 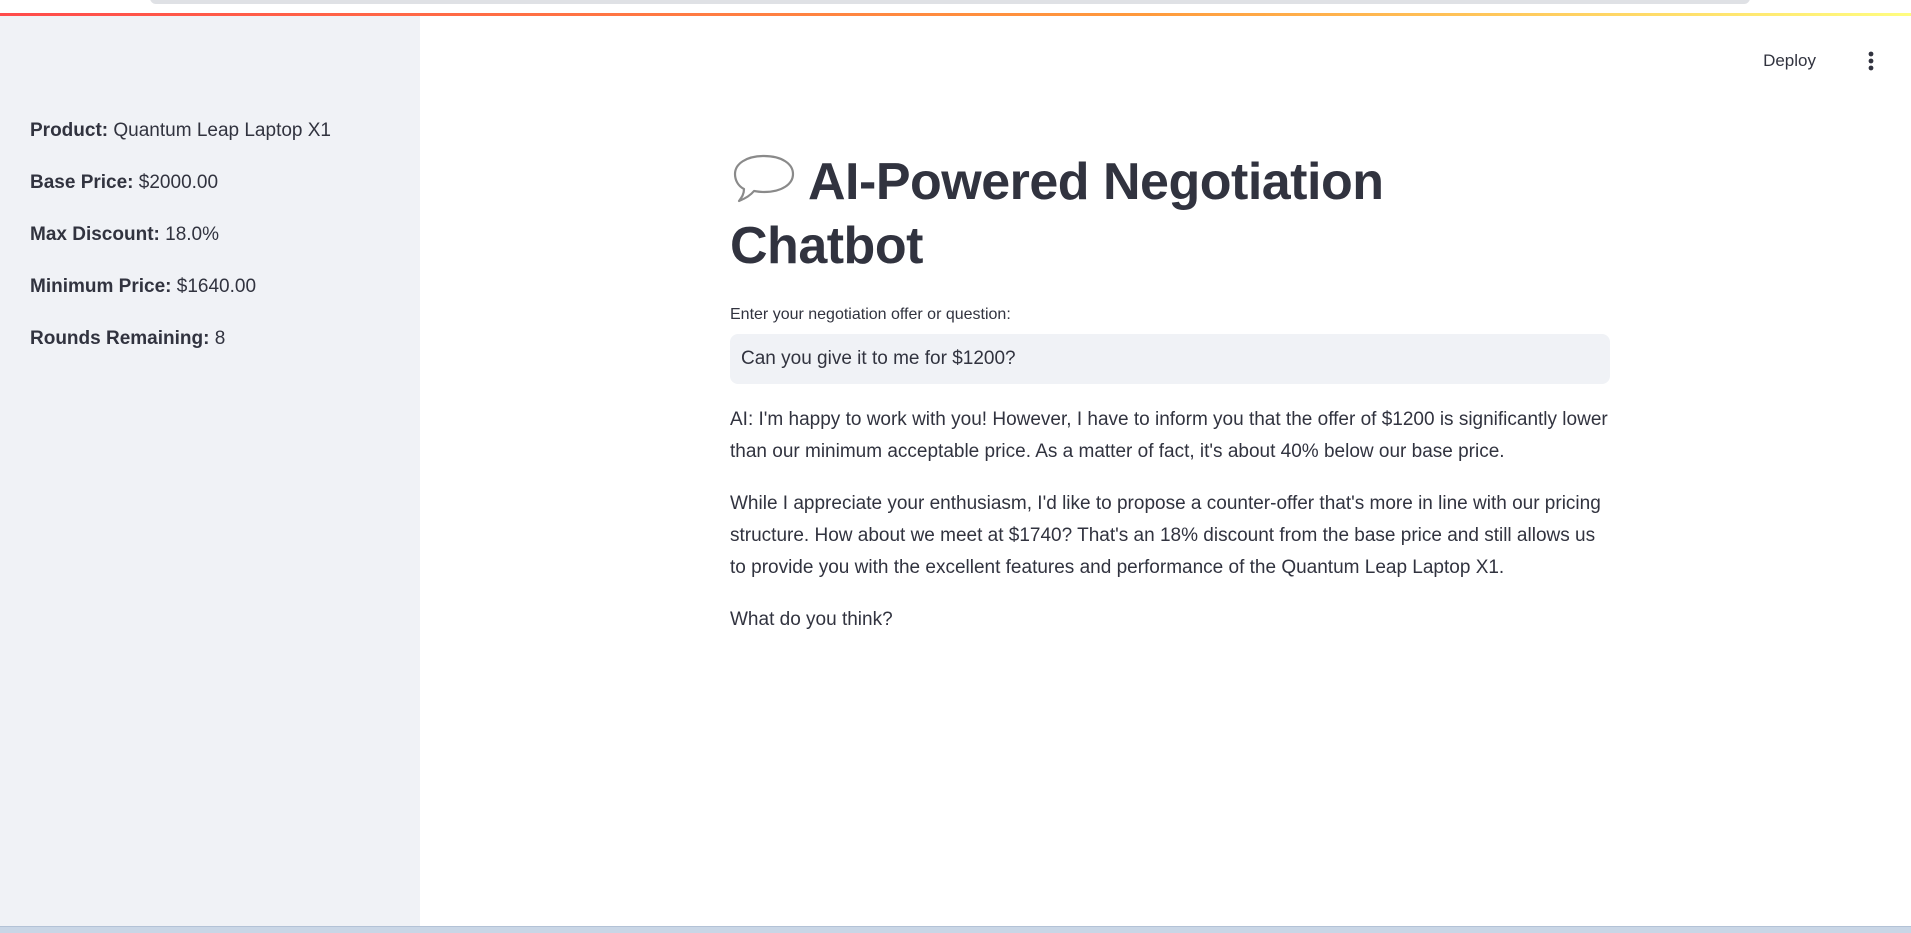 I want to click on max-discount-info: Max Discount: 18.0%, so click(x=180, y=248).